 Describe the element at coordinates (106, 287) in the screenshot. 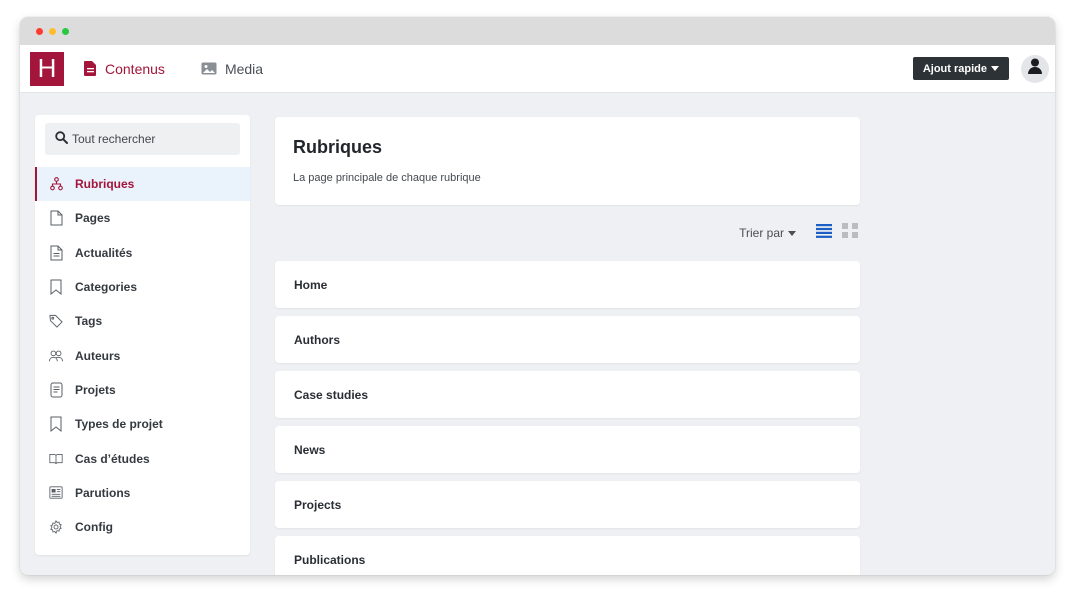

I see `sidebar-item-label: Categories` at that location.